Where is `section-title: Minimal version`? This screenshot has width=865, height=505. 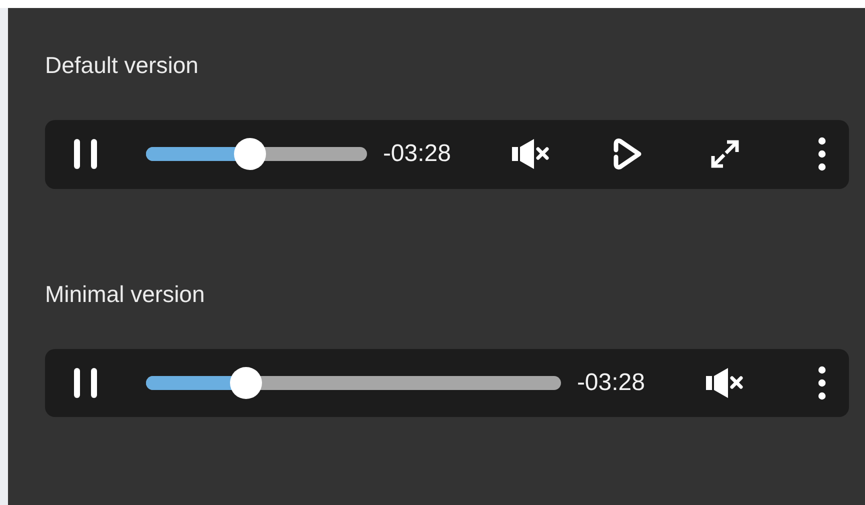
section-title: Minimal version is located at coordinates (125, 294).